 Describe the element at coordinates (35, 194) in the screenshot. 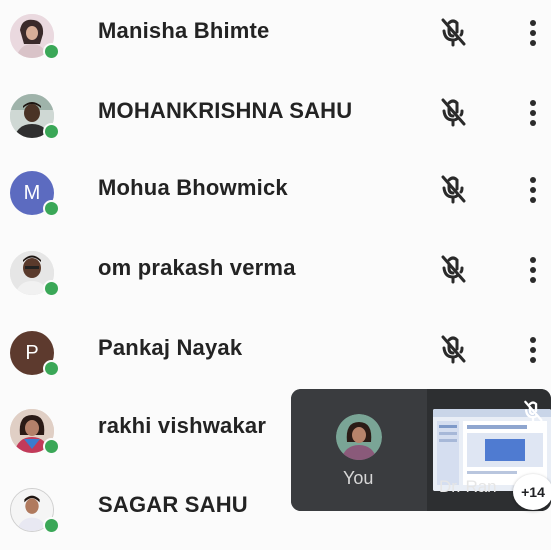

I see `avatar: M` at that location.